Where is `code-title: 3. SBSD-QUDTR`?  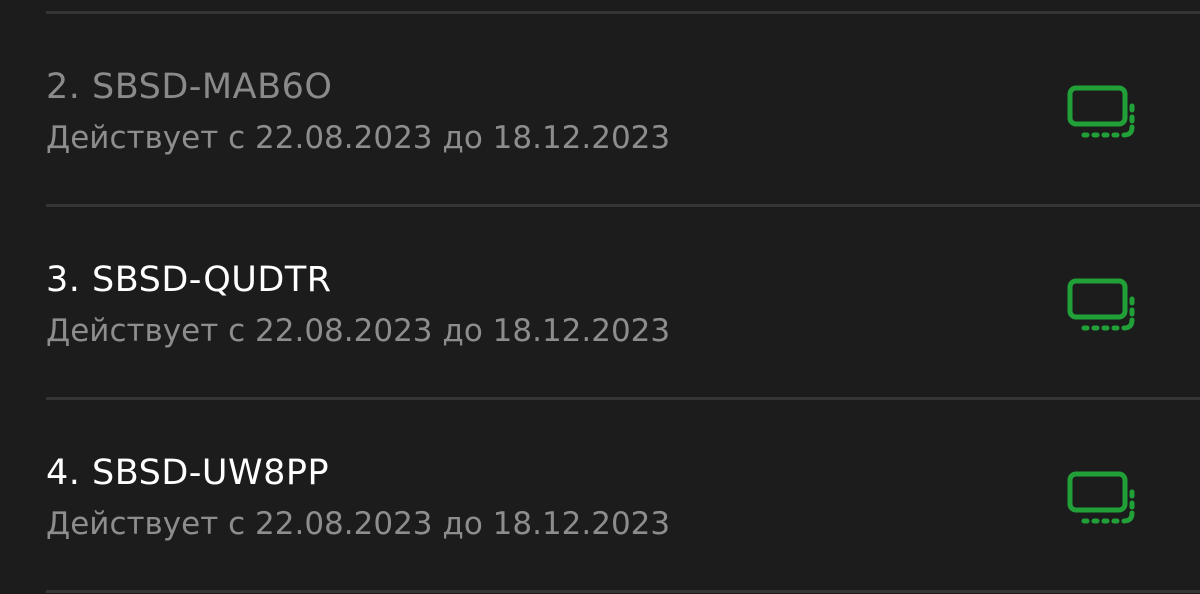
code-title: 3. SBSD-QUDTR is located at coordinates (189, 280).